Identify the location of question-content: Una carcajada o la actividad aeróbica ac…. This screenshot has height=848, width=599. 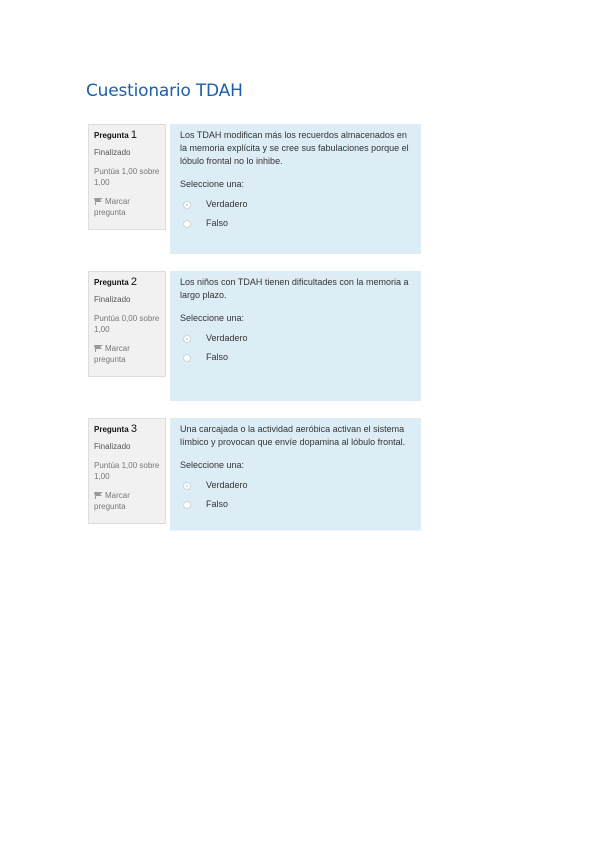
(295, 474).